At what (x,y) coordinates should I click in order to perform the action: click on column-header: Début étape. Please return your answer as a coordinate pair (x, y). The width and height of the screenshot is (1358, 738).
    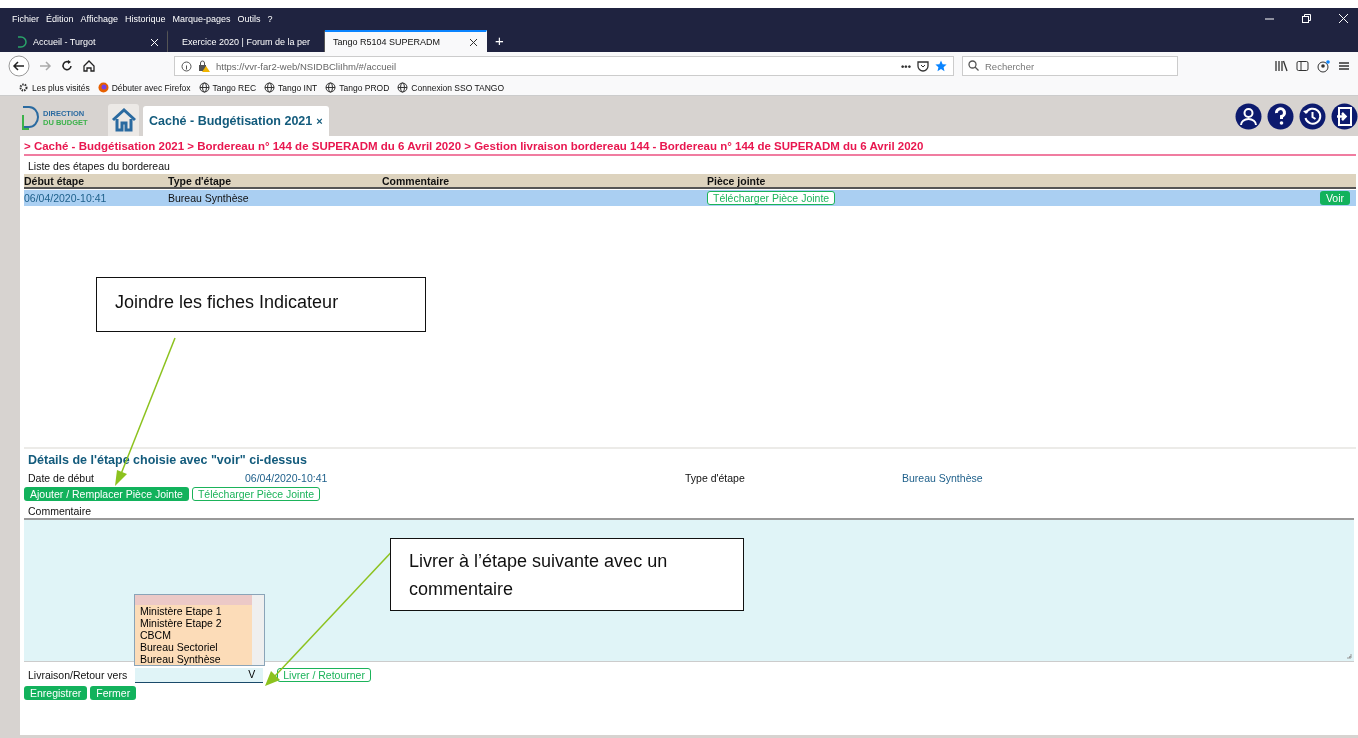
    Looking at the image, I should click on (55, 180).